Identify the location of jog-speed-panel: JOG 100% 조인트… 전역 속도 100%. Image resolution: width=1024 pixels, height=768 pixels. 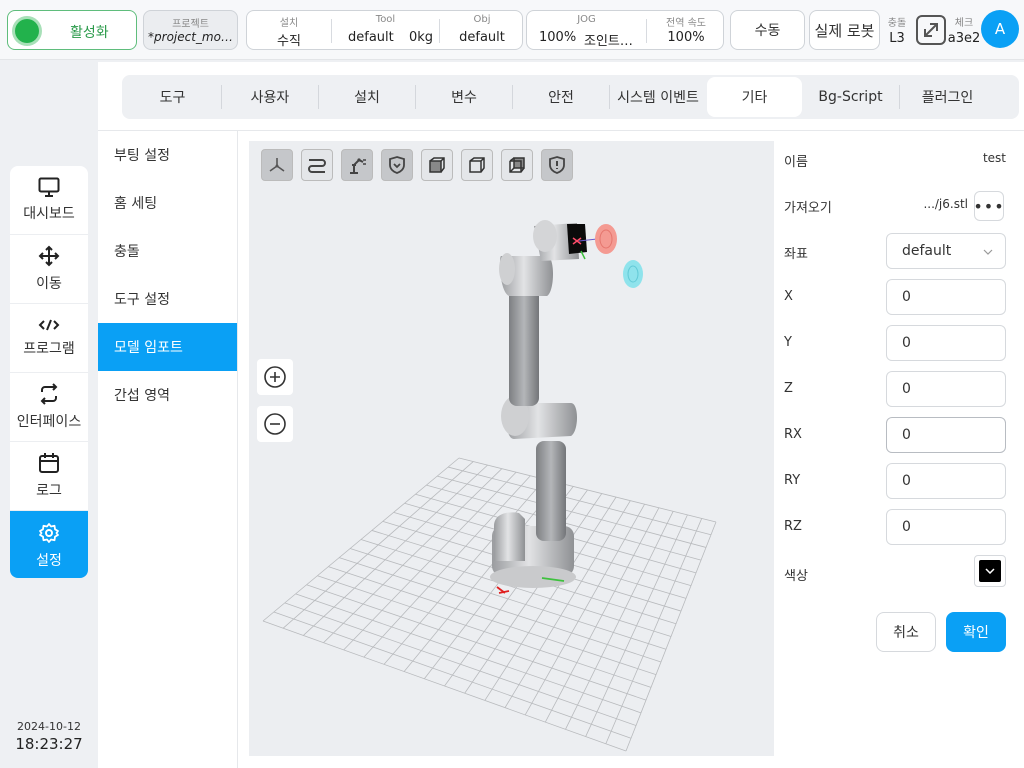
(625, 30).